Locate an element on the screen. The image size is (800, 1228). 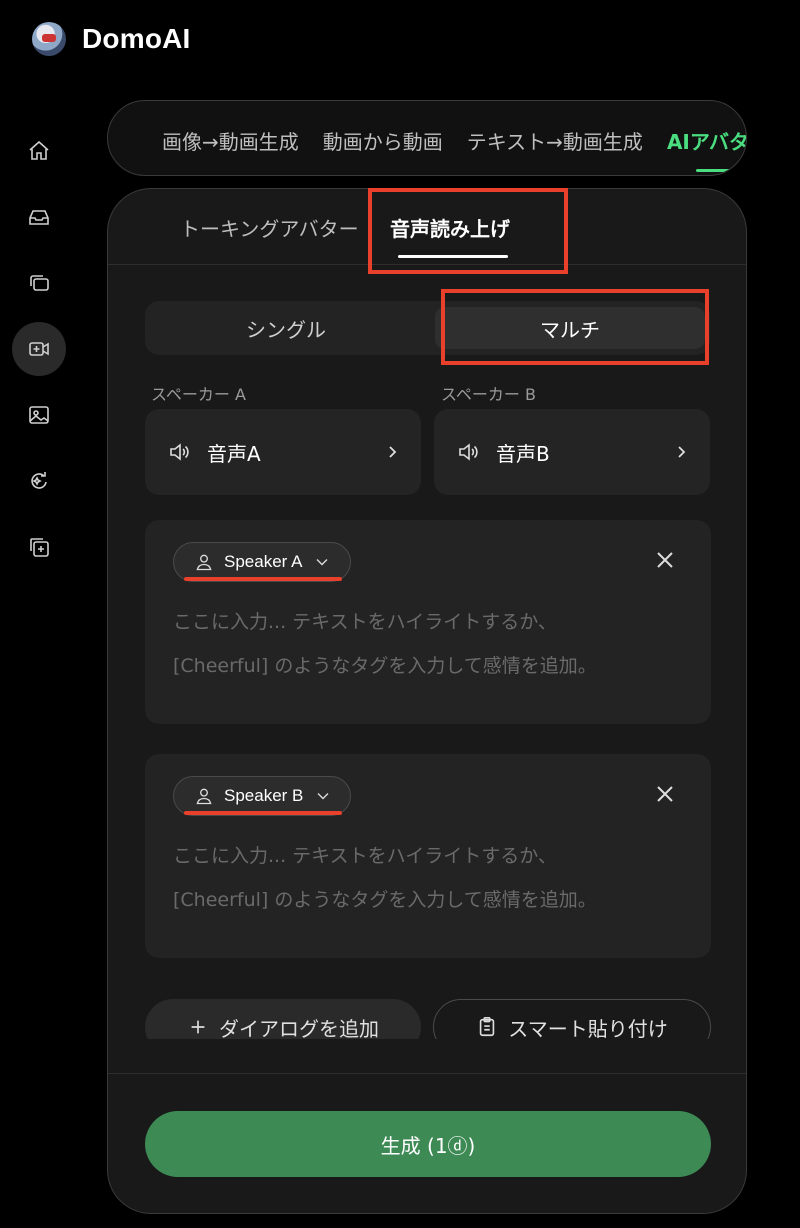
domoai-logo is located at coordinates (49, 39).